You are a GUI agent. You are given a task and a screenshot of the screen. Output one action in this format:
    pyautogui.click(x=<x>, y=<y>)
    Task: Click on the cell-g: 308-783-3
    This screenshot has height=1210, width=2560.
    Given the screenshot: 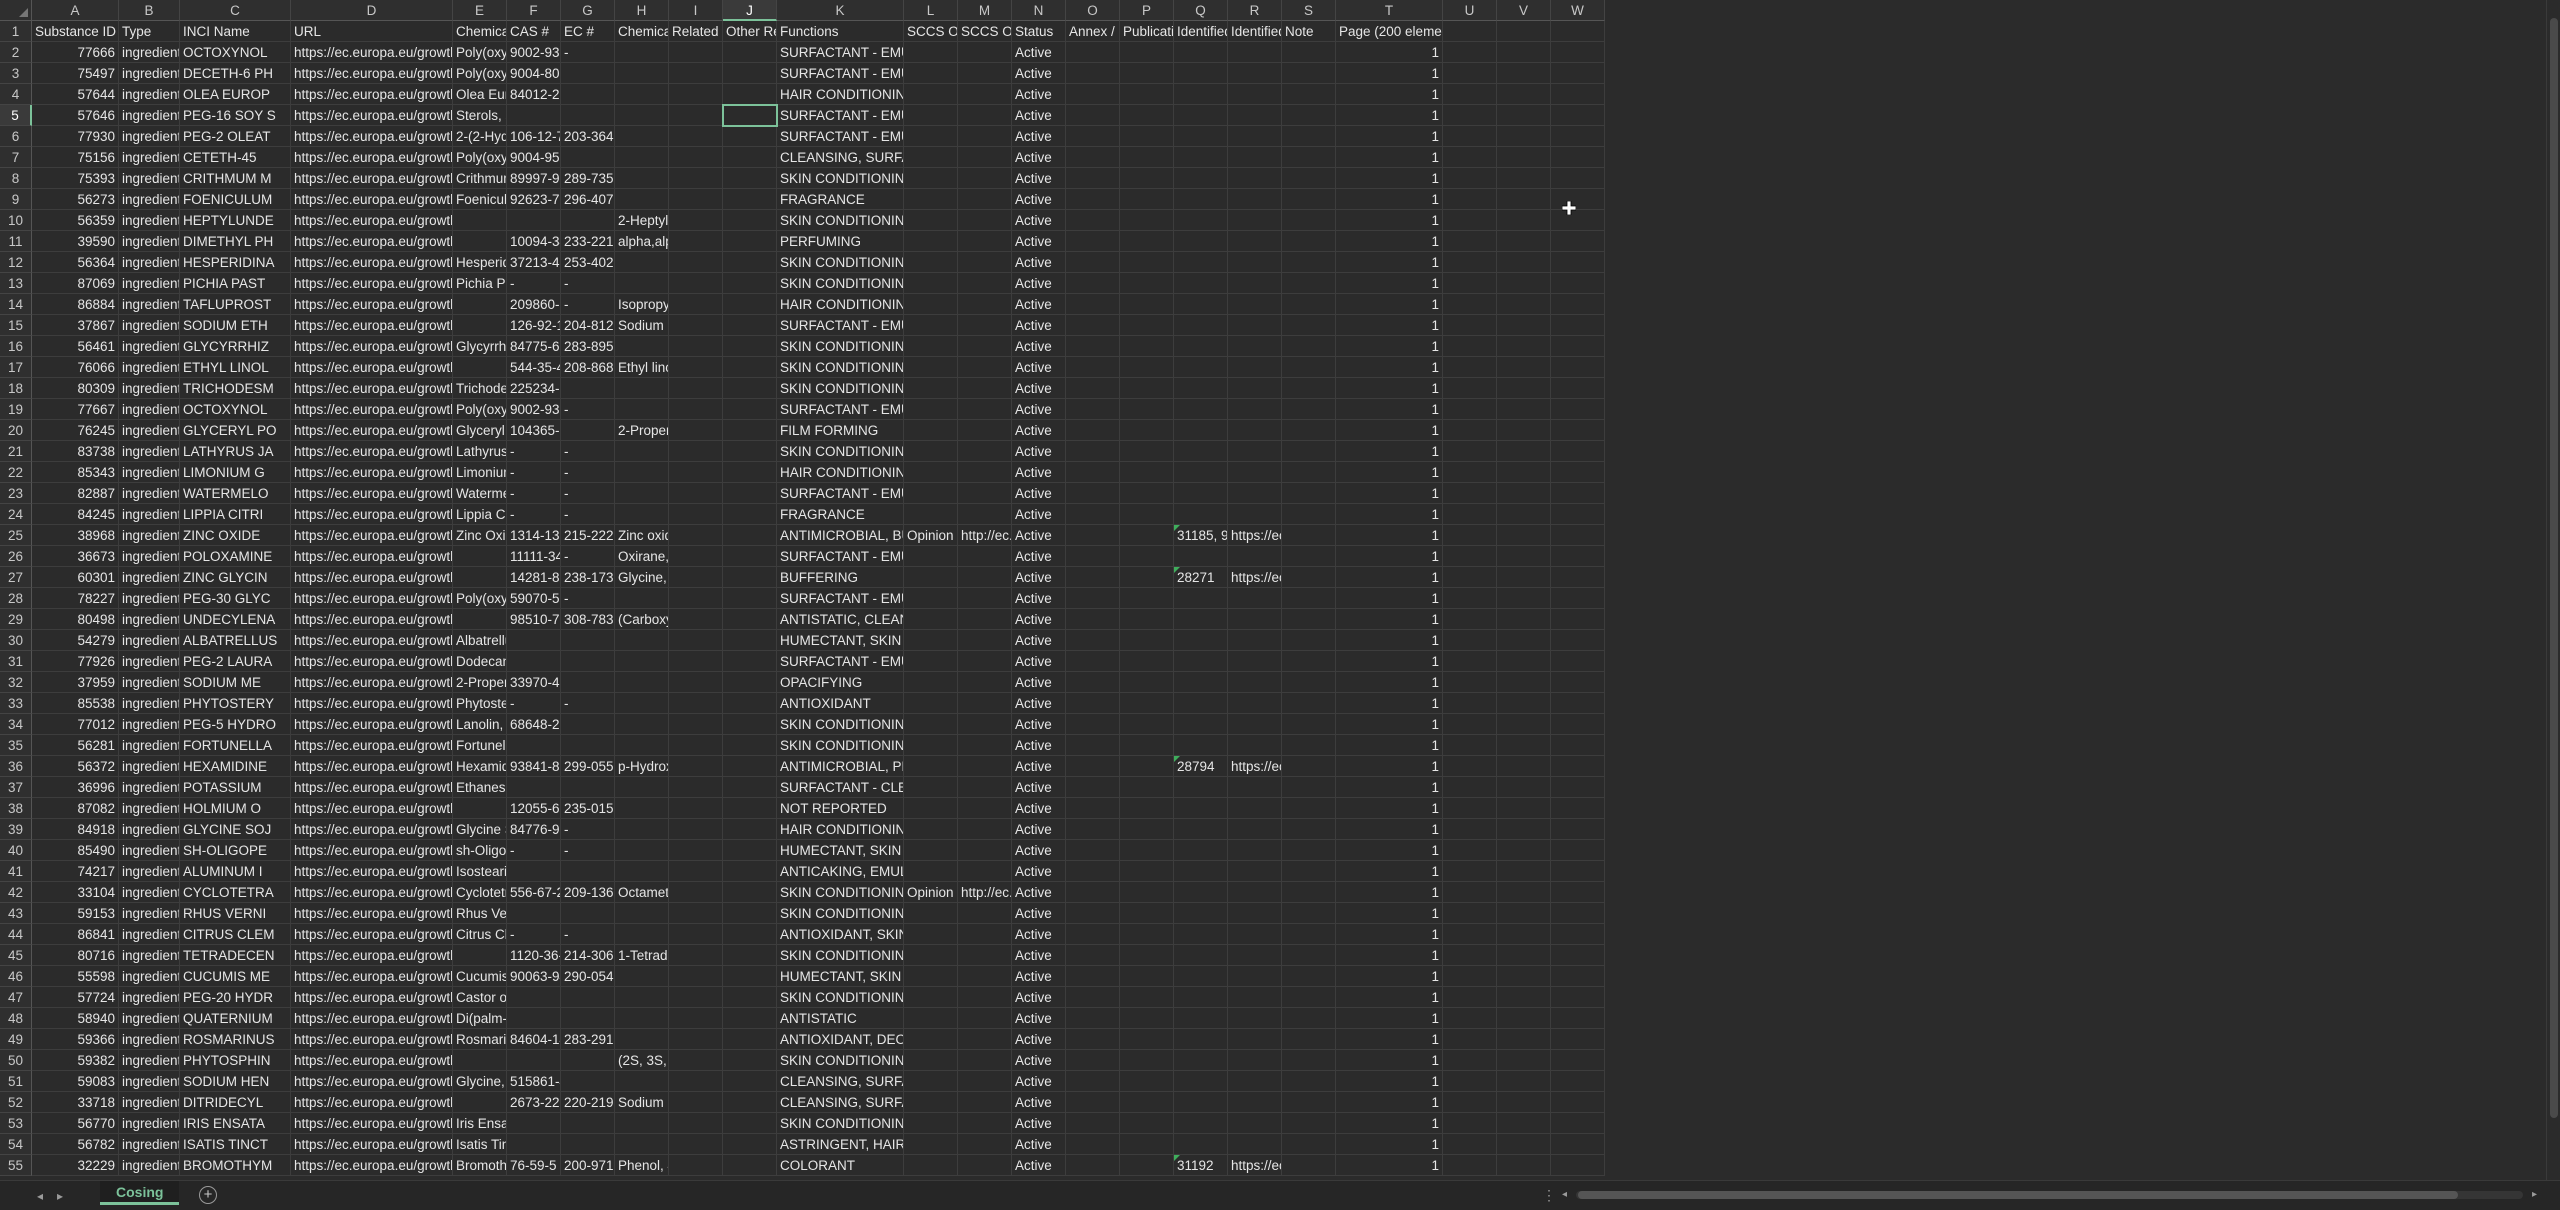 What is the action you would take?
    pyautogui.click(x=588, y=619)
    